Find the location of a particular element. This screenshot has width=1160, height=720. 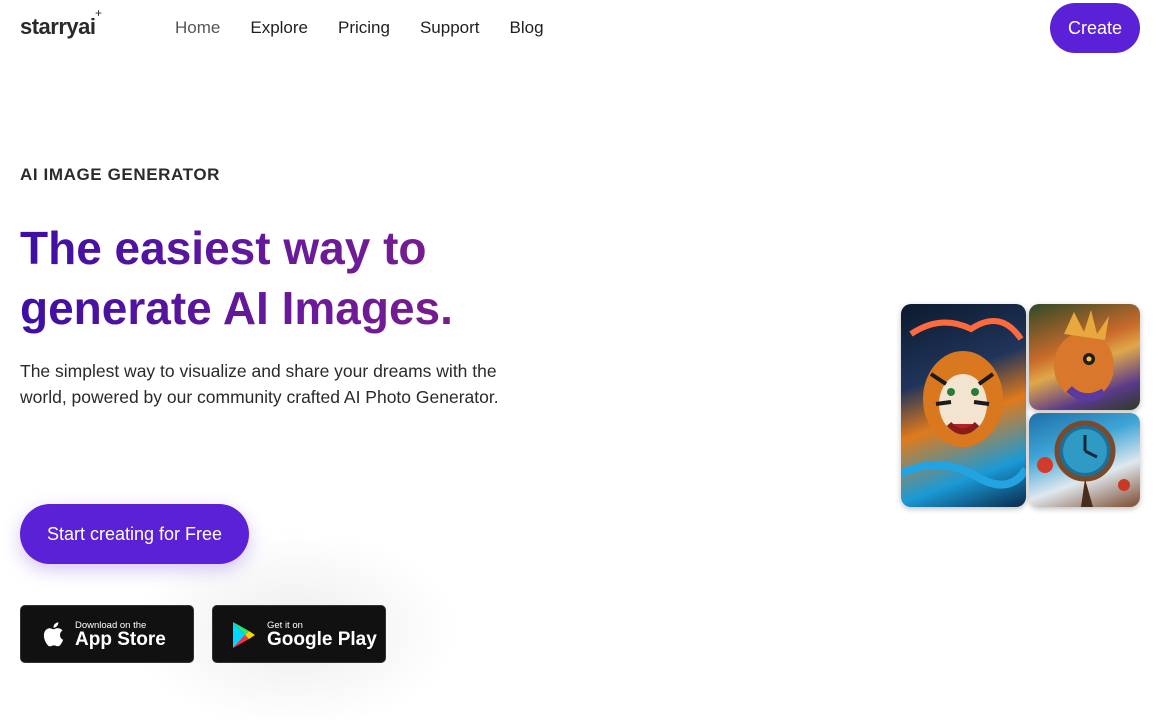

image-collage is located at coordinates (1020, 405).